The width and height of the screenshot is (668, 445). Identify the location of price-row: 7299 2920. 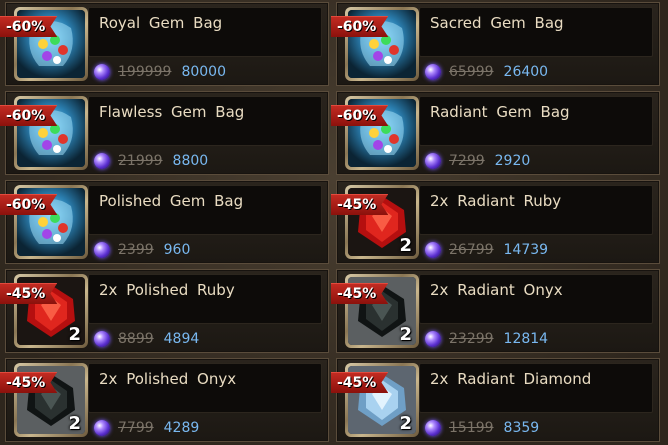
(477, 161).